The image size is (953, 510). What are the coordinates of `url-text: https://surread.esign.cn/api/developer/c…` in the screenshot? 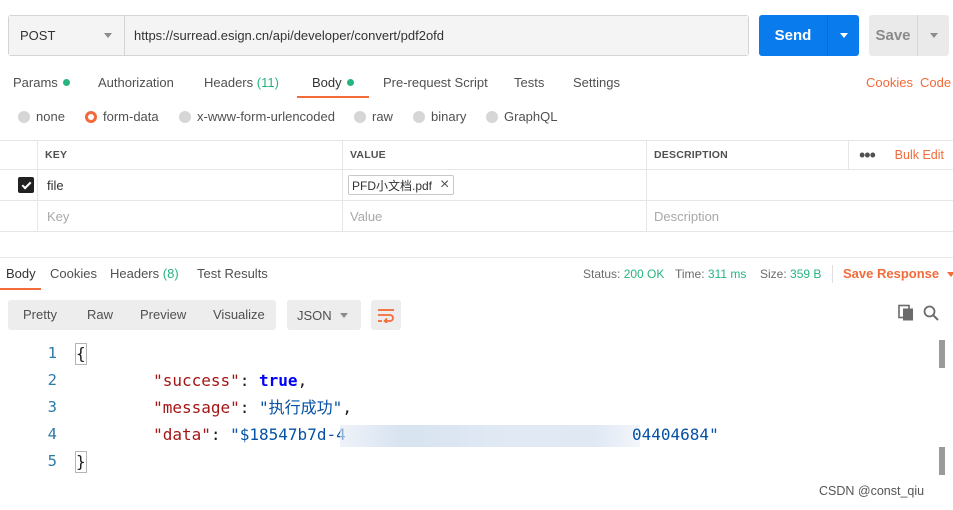 It's located at (289, 35).